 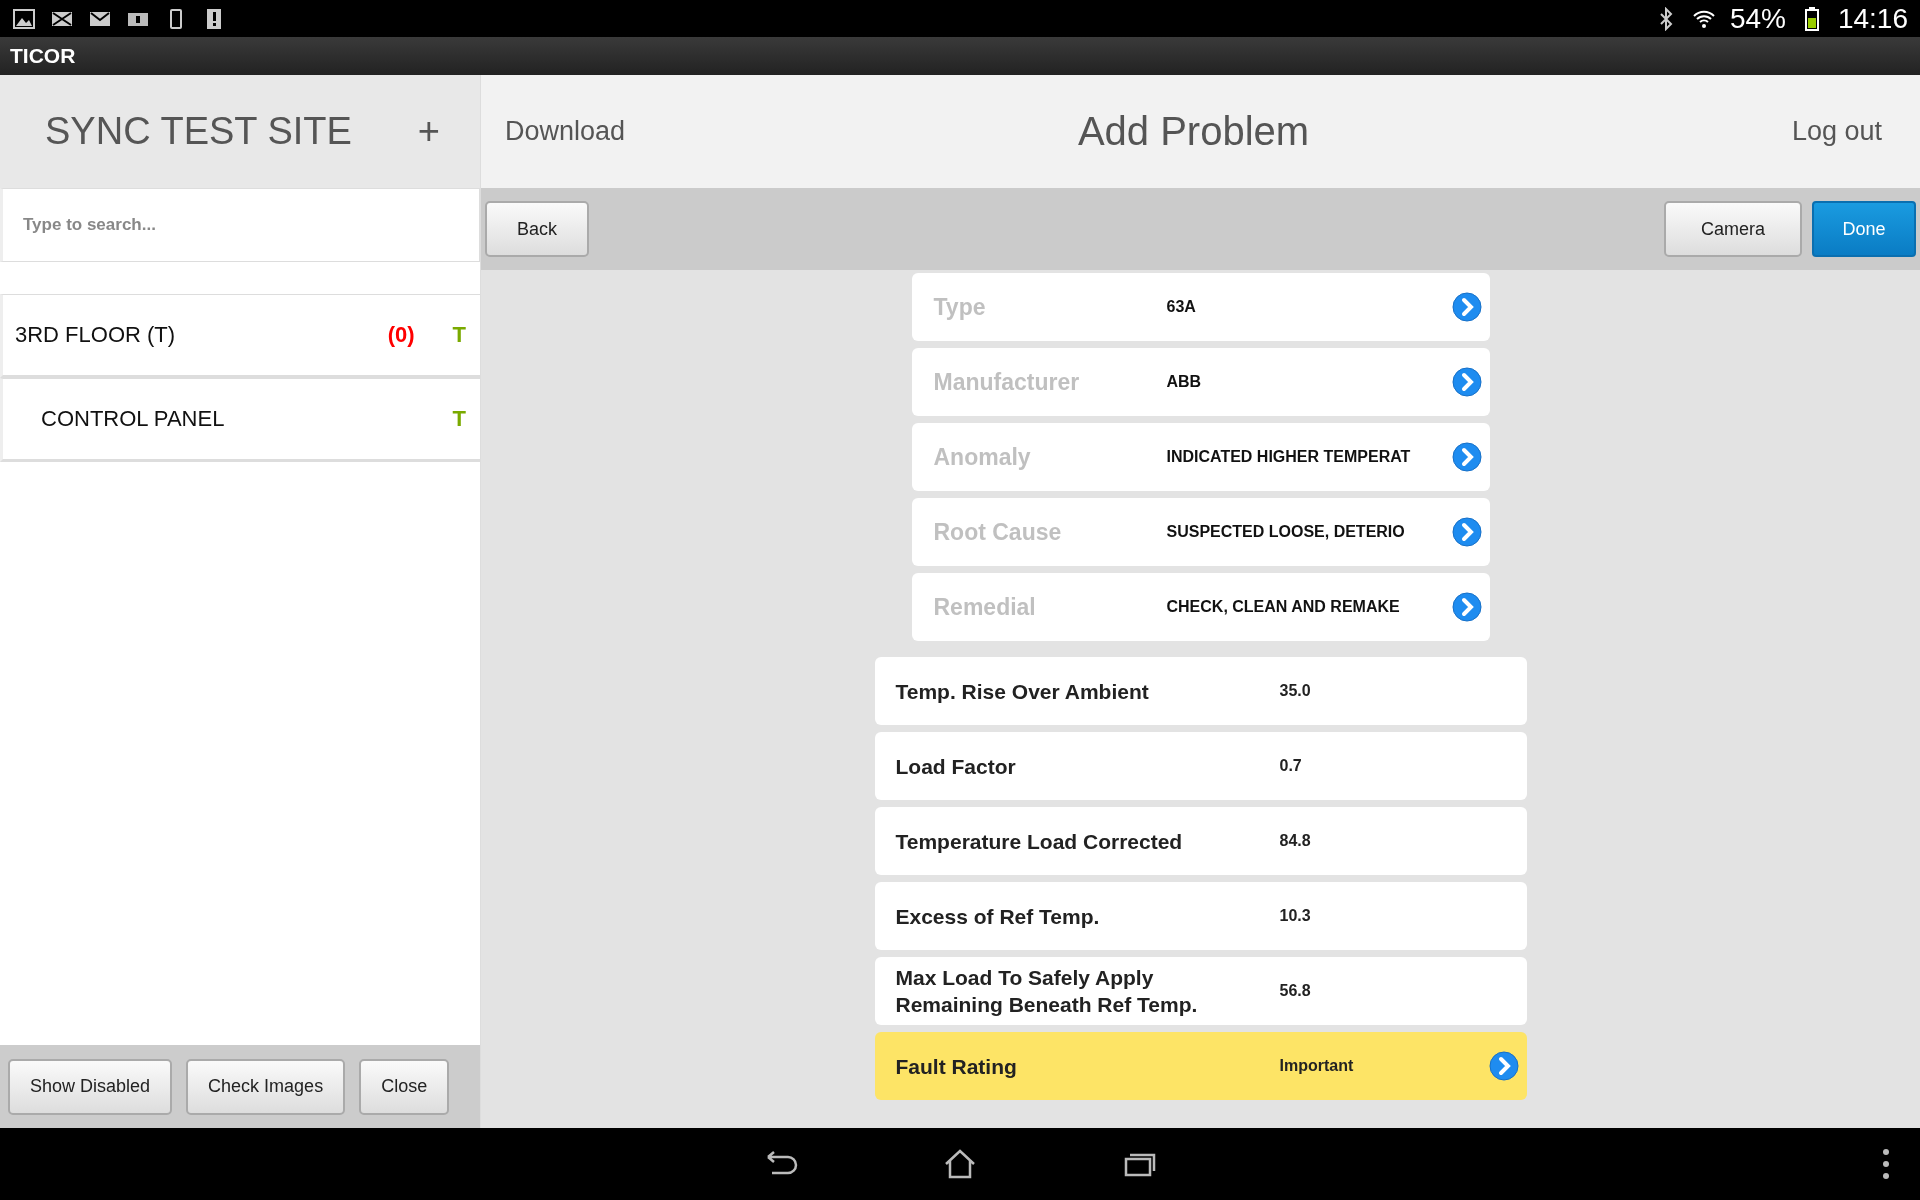 What do you see at coordinates (1295, 841) in the screenshot?
I see `field-value: 84.8` at bounding box center [1295, 841].